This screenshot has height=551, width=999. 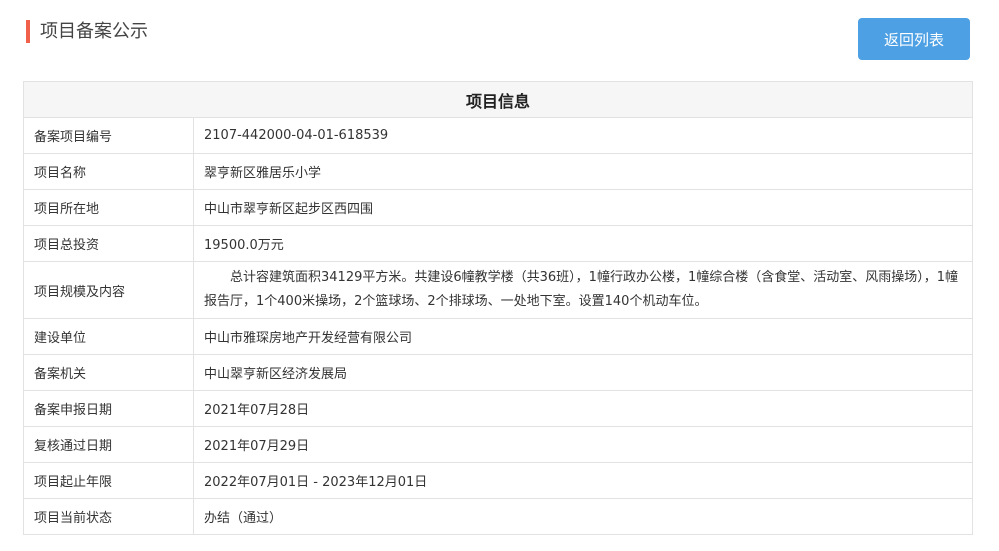 I want to click on table-row: 项目起止年限 2022年07月01日 - 2023年12月01日, so click(x=498, y=480).